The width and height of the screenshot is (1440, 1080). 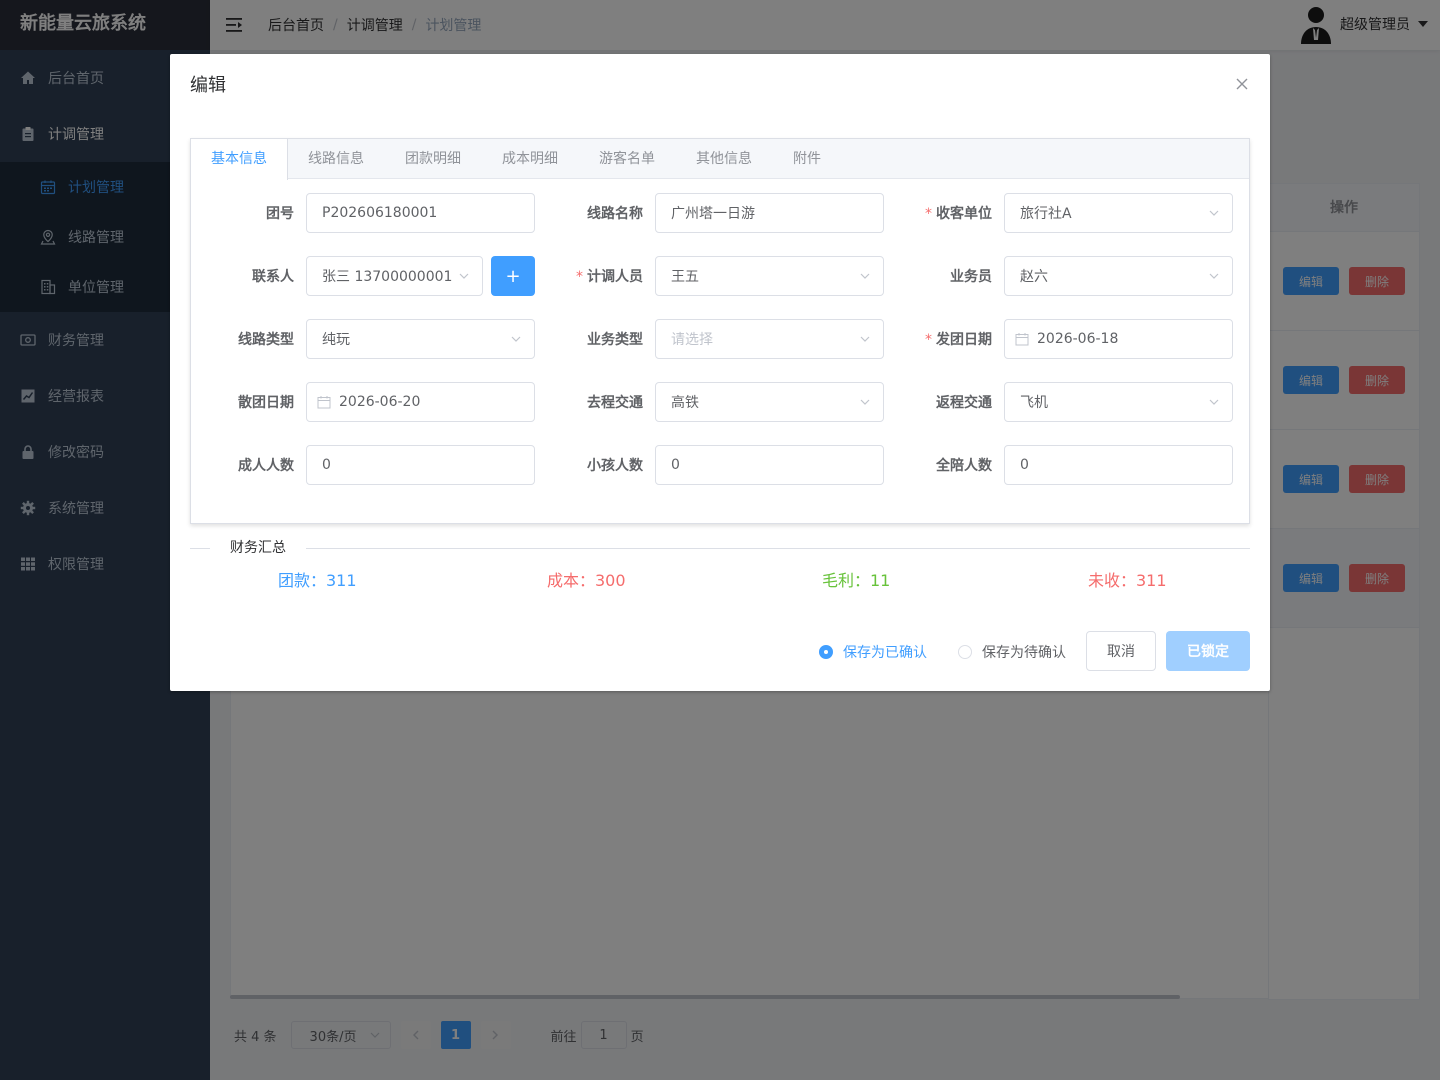 I want to click on form-item-route-name: 线路名称 广州塔一日游, so click(x=712, y=213).